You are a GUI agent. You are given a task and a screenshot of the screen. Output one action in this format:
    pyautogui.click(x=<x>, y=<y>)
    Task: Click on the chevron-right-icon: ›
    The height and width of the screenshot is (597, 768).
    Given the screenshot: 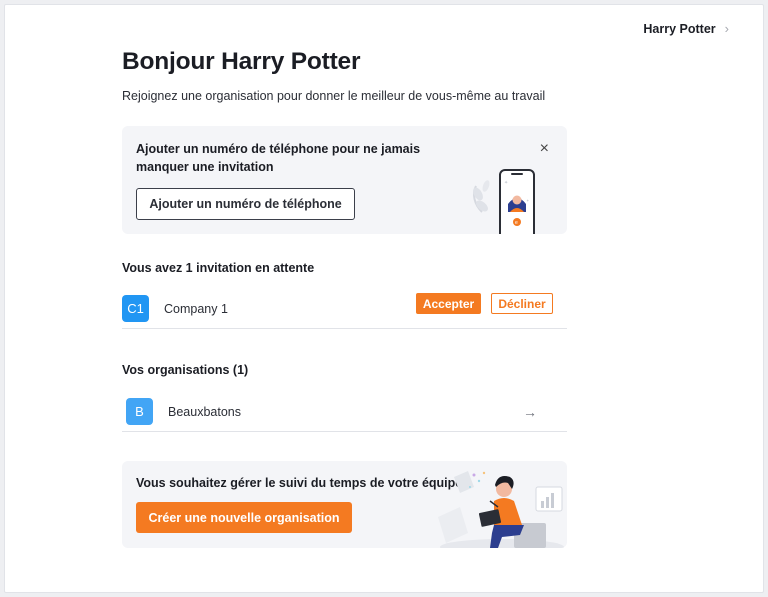 What is the action you would take?
    pyautogui.click(x=726, y=28)
    